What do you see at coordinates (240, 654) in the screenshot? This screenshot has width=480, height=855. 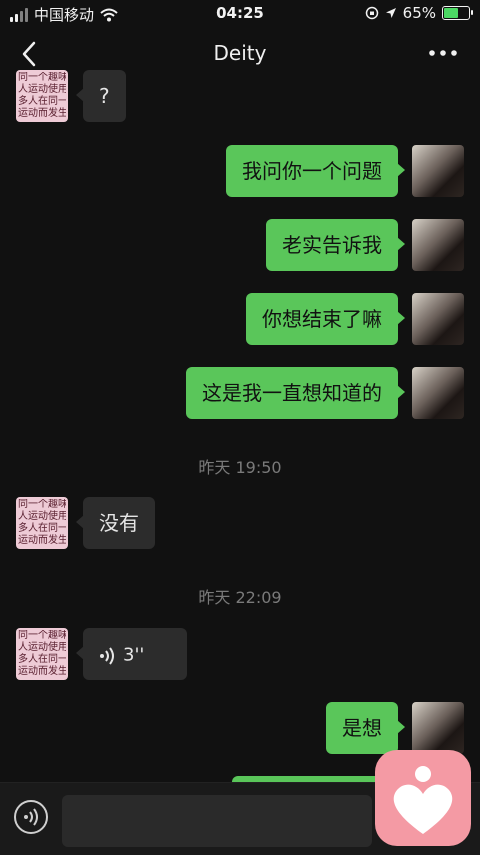 I see `message-row: 同一个趣味 人运动使用 多人在同一 运动而发生 3''` at bounding box center [240, 654].